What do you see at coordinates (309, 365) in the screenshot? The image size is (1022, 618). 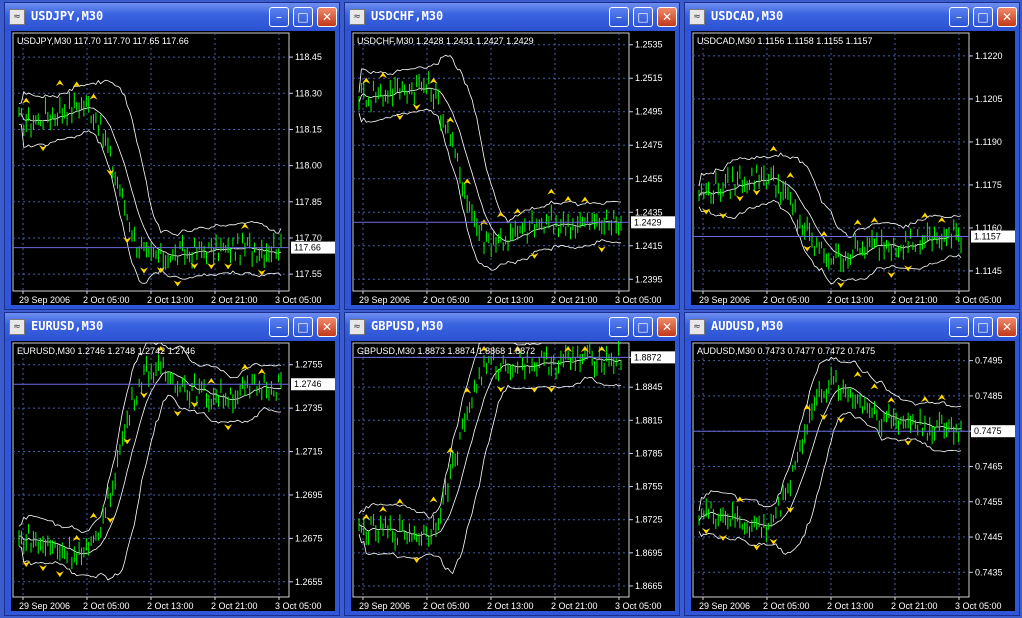 I see `y-tick-label: 1.2755` at bounding box center [309, 365].